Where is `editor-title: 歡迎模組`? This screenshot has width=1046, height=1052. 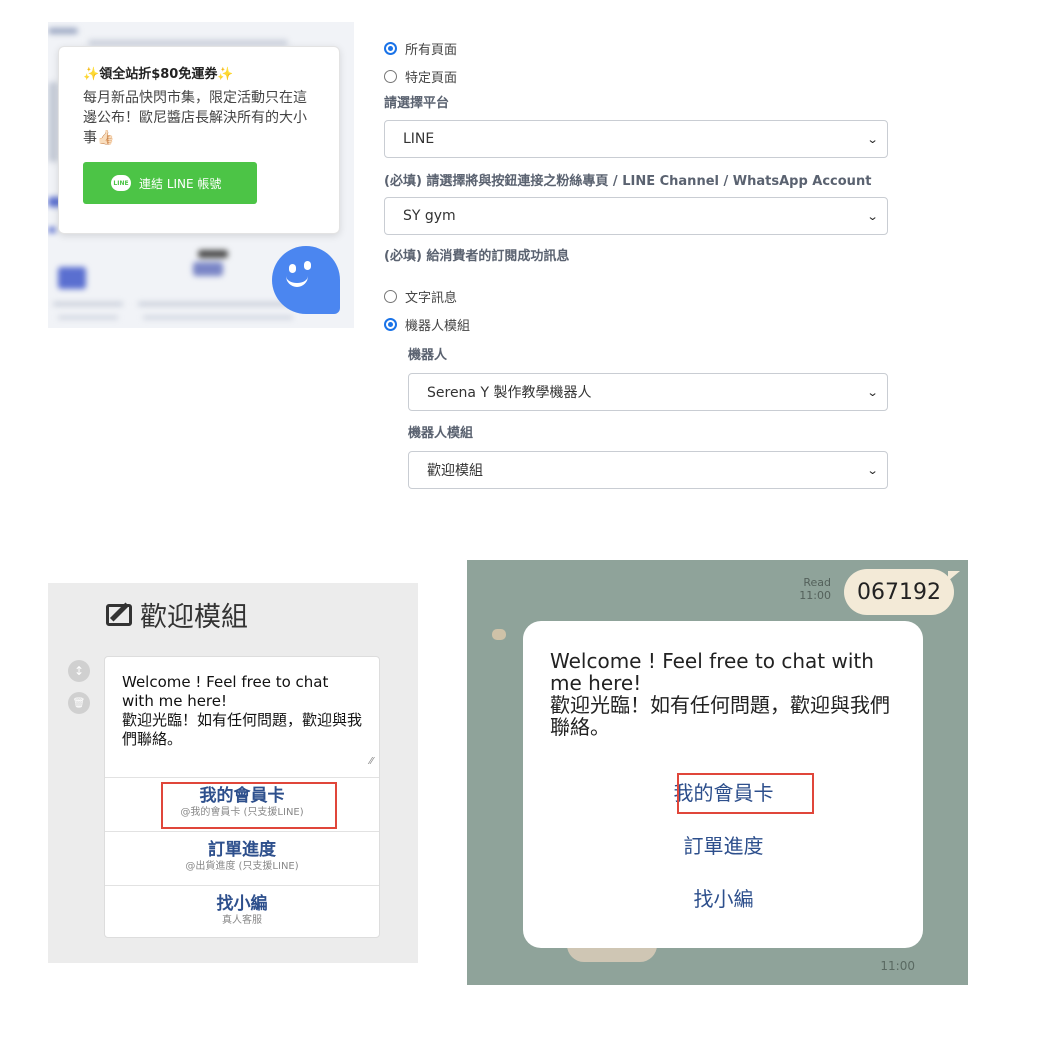
editor-title: 歡迎模組 is located at coordinates (177, 614).